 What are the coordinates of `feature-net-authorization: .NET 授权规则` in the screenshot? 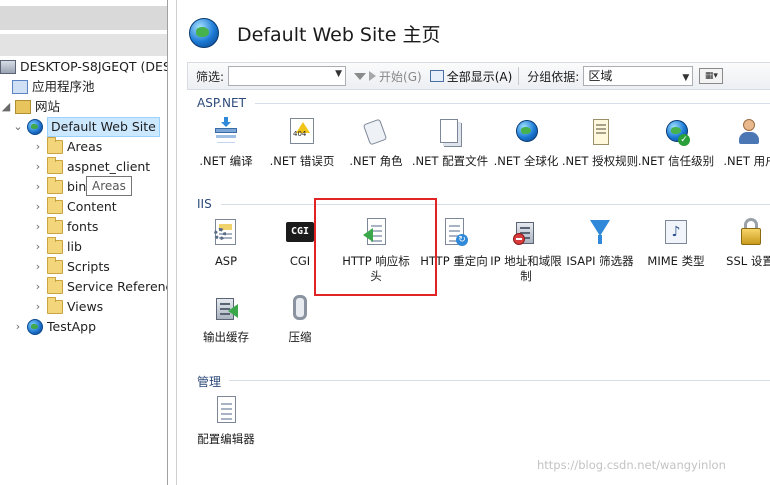 It's located at (600, 142).